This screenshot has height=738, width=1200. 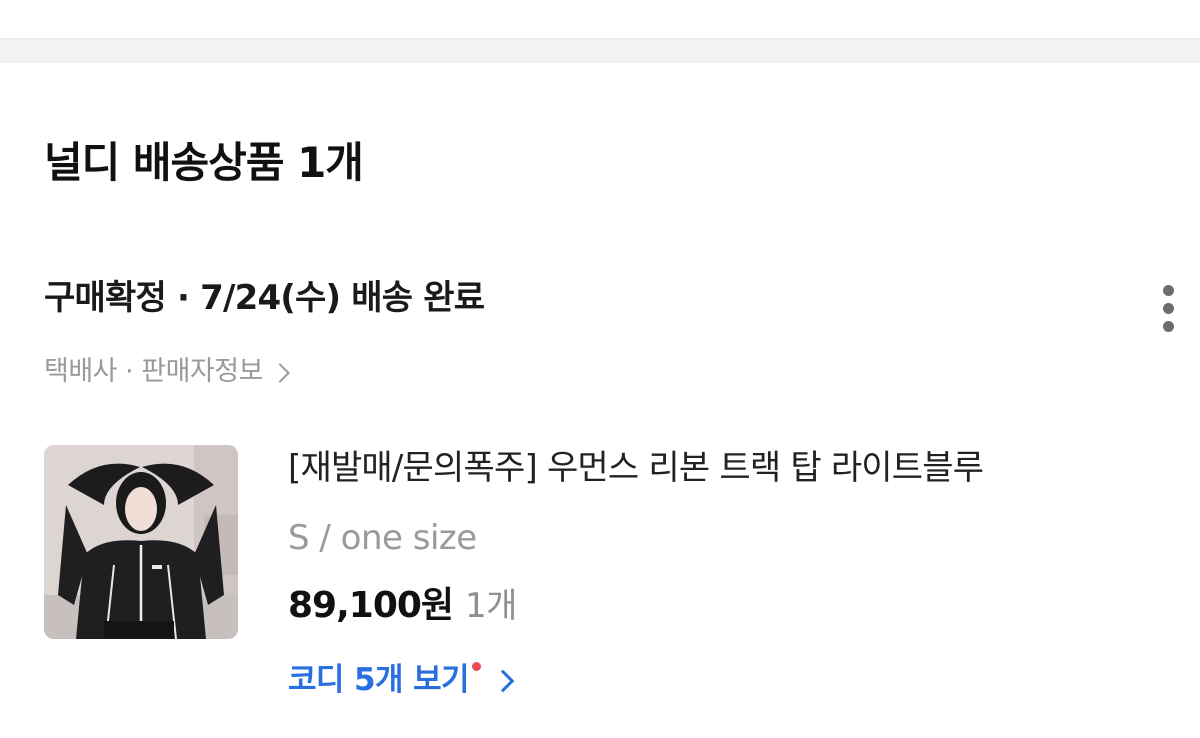 I want to click on order-status: 구매확정 · 7/24(수) 배송 완료, so click(x=264, y=298).